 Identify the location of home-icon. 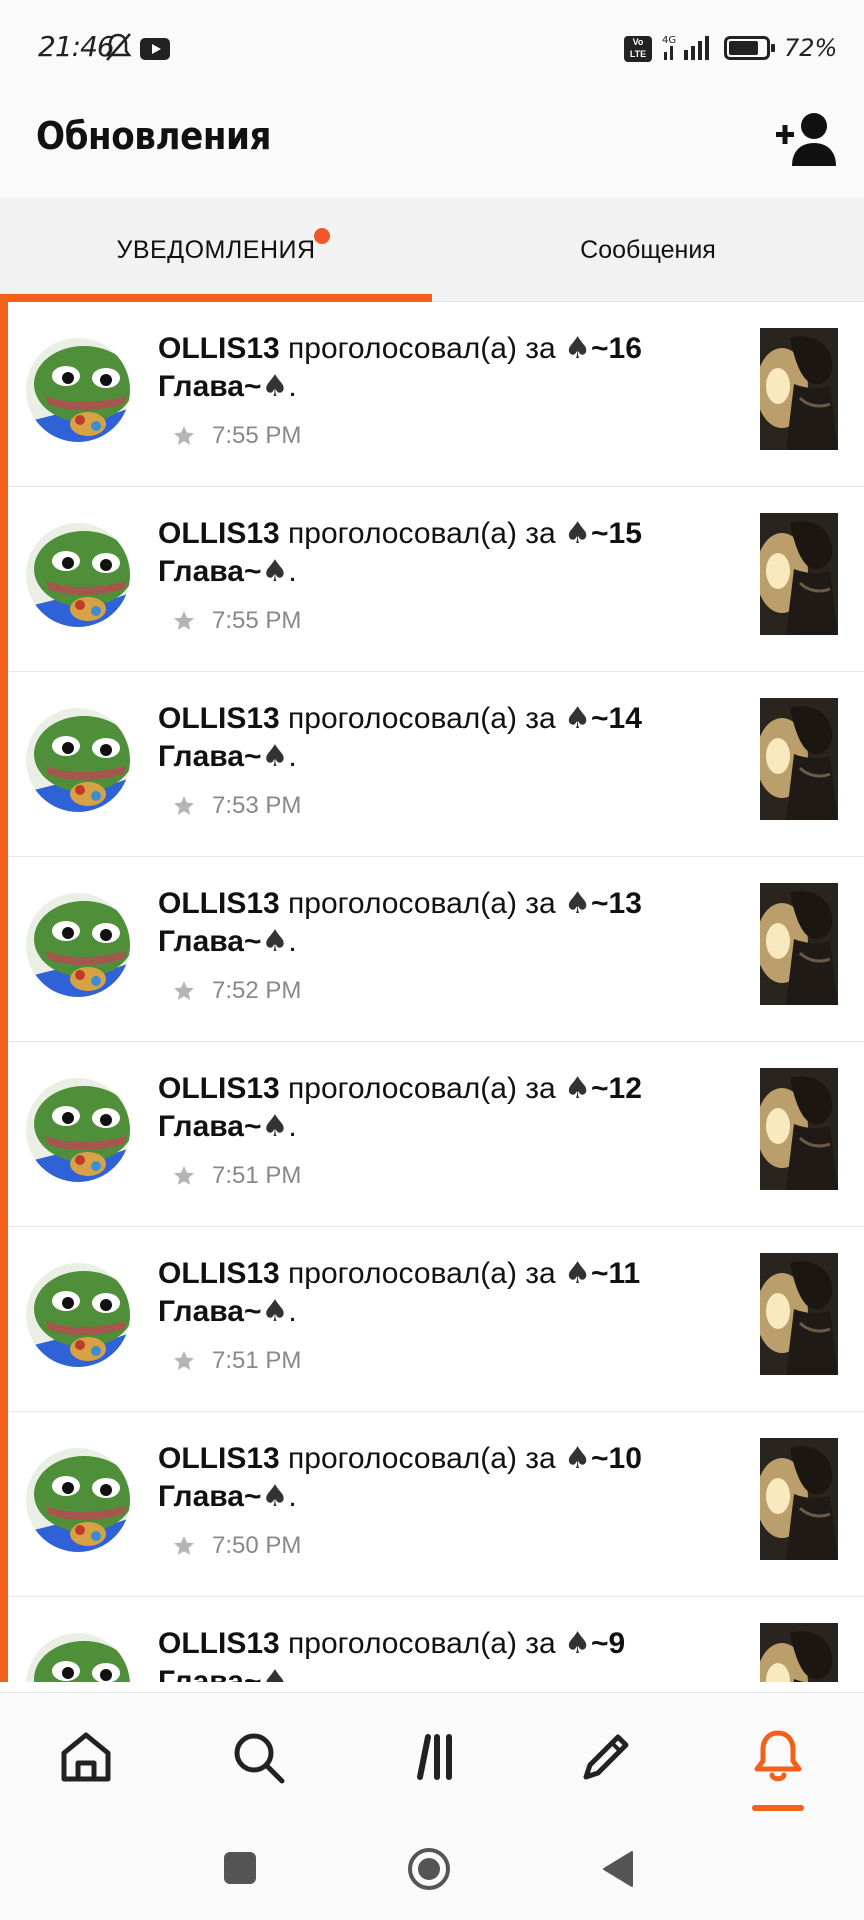
(86, 1757).